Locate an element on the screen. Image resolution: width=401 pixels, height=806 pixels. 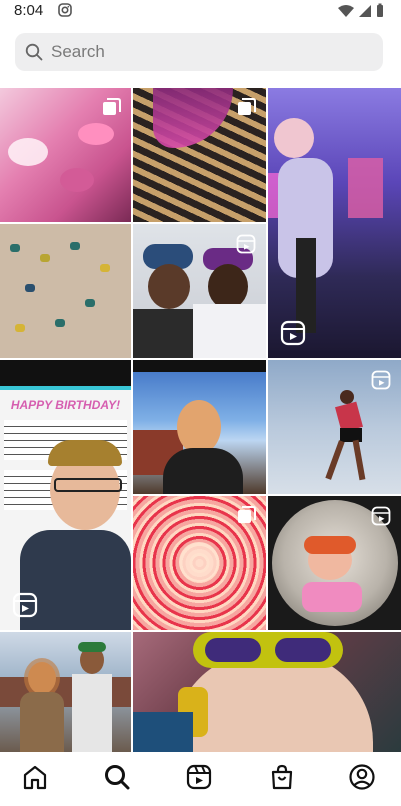
climbing-holds-post is located at coordinates (65, 291).